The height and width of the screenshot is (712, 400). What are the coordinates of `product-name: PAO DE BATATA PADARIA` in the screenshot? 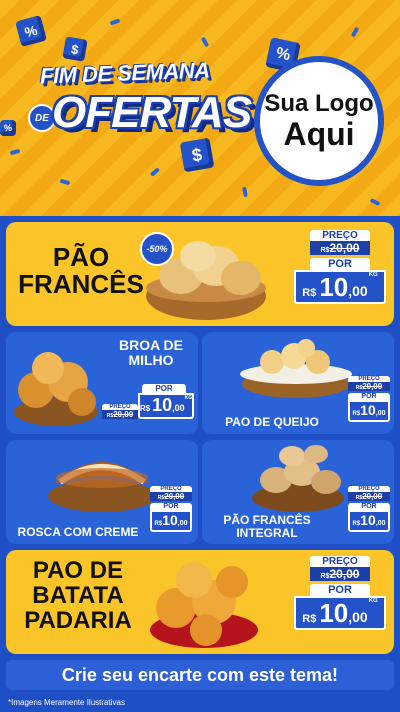 It's located at (78, 596).